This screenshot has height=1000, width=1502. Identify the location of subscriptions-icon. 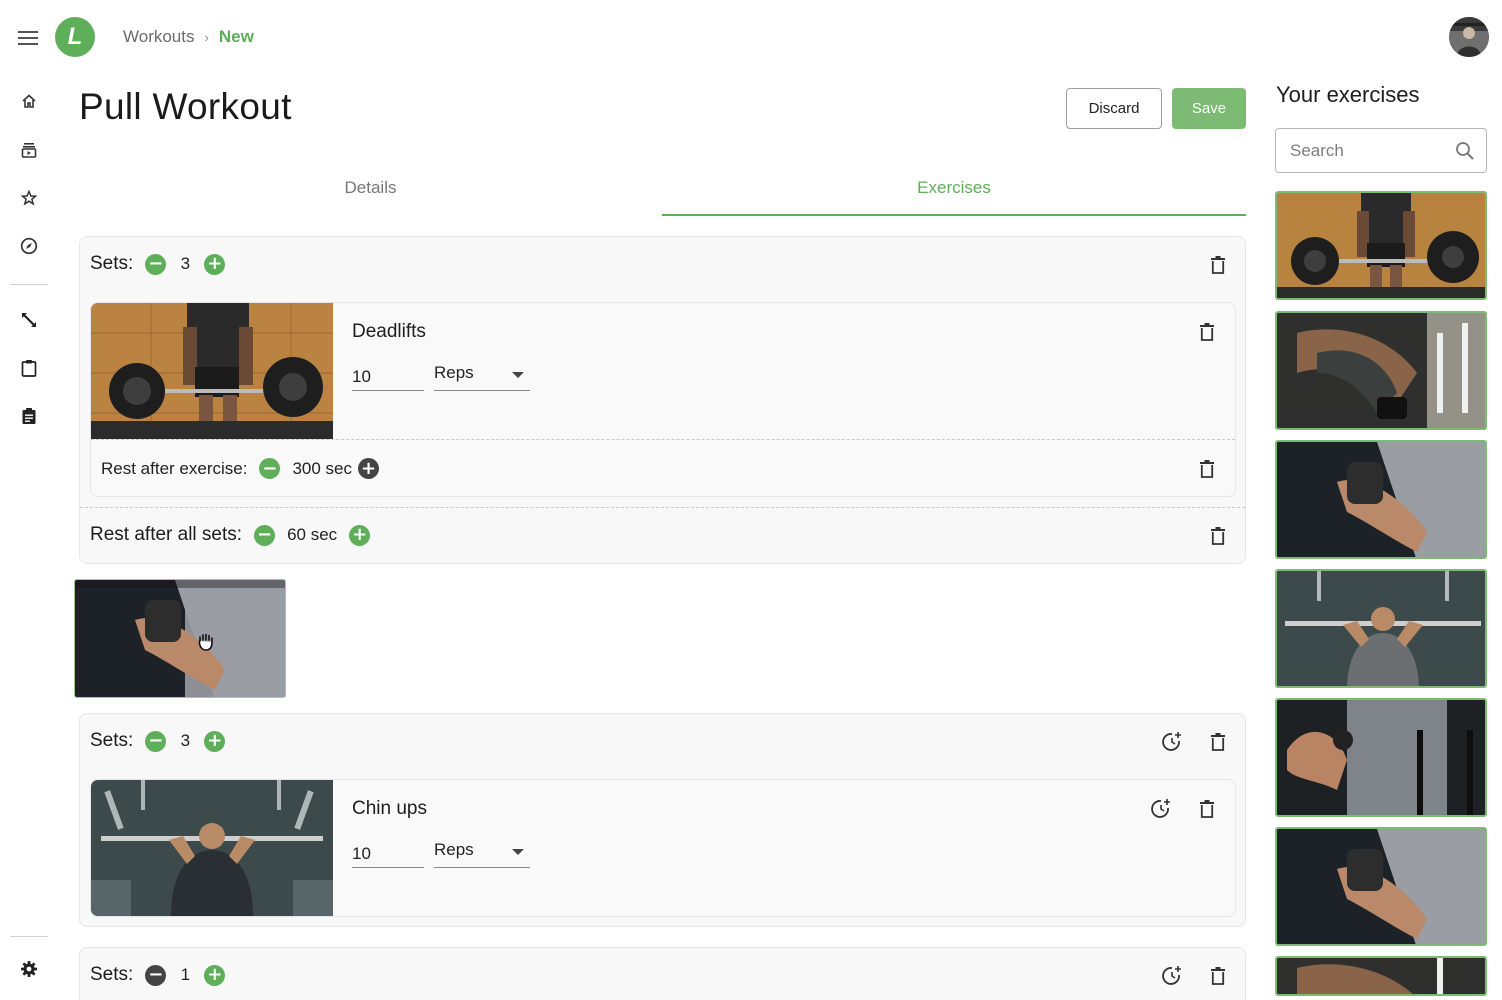
(29, 150).